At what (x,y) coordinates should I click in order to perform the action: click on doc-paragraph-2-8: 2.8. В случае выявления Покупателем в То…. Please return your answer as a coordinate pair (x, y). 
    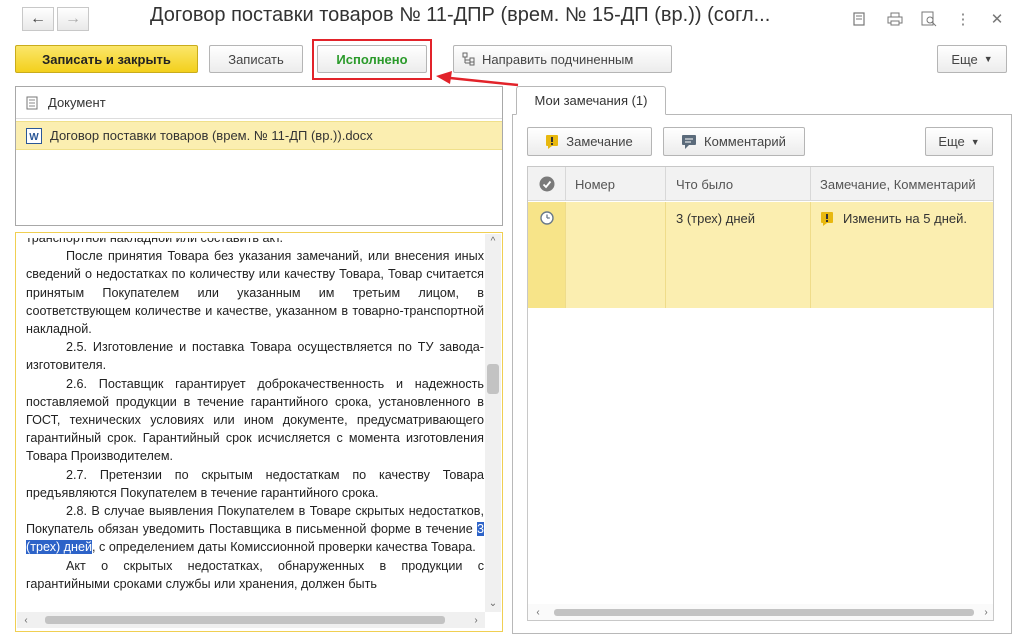
    Looking at the image, I should click on (255, 529).